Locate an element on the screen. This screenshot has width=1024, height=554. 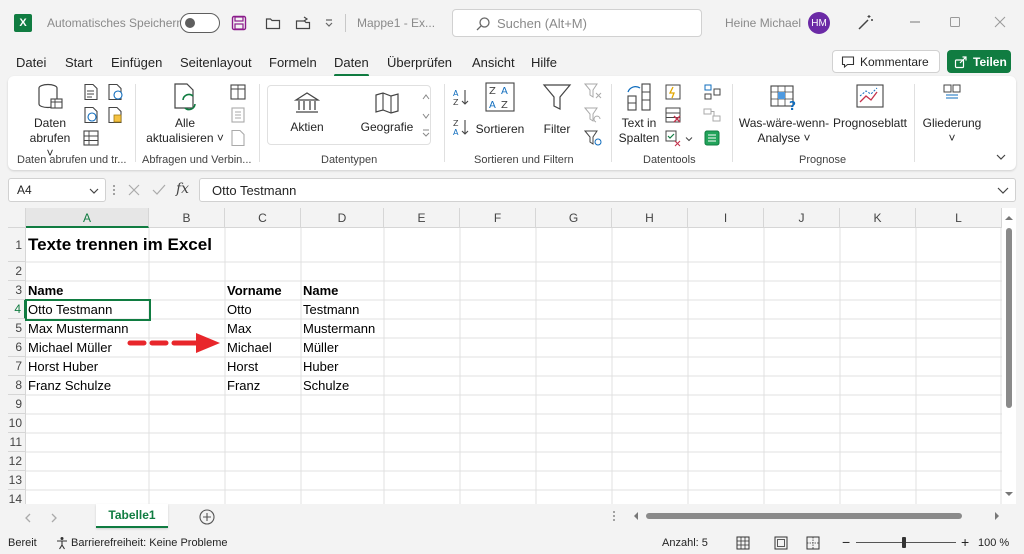
row-header-5: 5 is located at coordinates (17, 328).